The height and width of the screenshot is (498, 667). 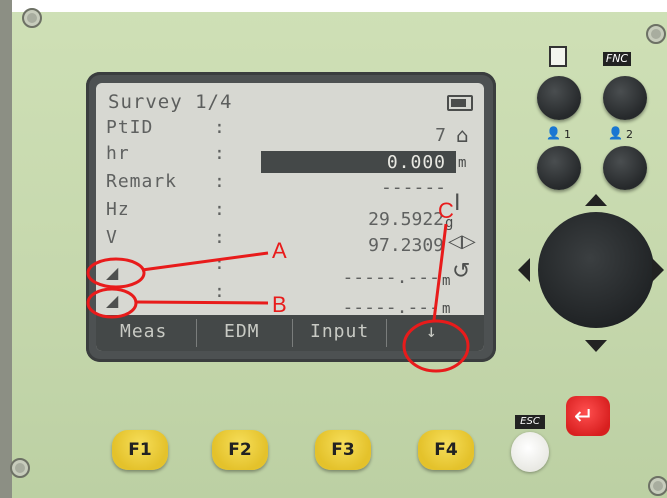 I want to click on annotation-circle-c, so click(x=436, y=346).